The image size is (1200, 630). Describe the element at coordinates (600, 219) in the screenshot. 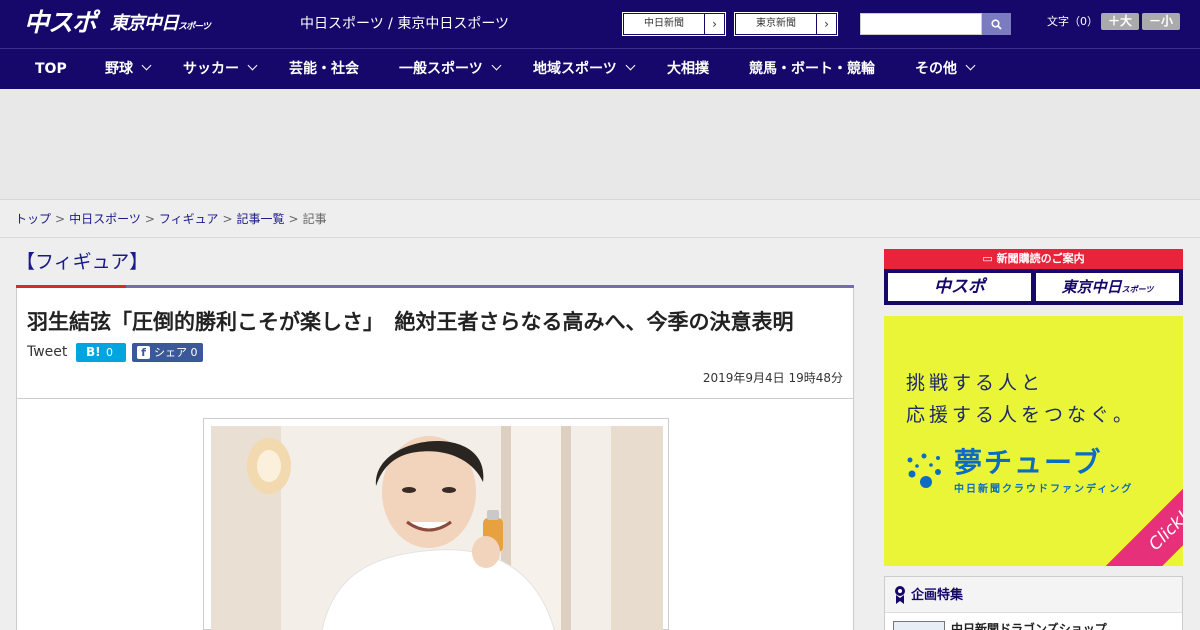

I see `breadcrumb: トップ > 中日スポーツ > フィギュア > 記事一覧 > 記事` at that location.